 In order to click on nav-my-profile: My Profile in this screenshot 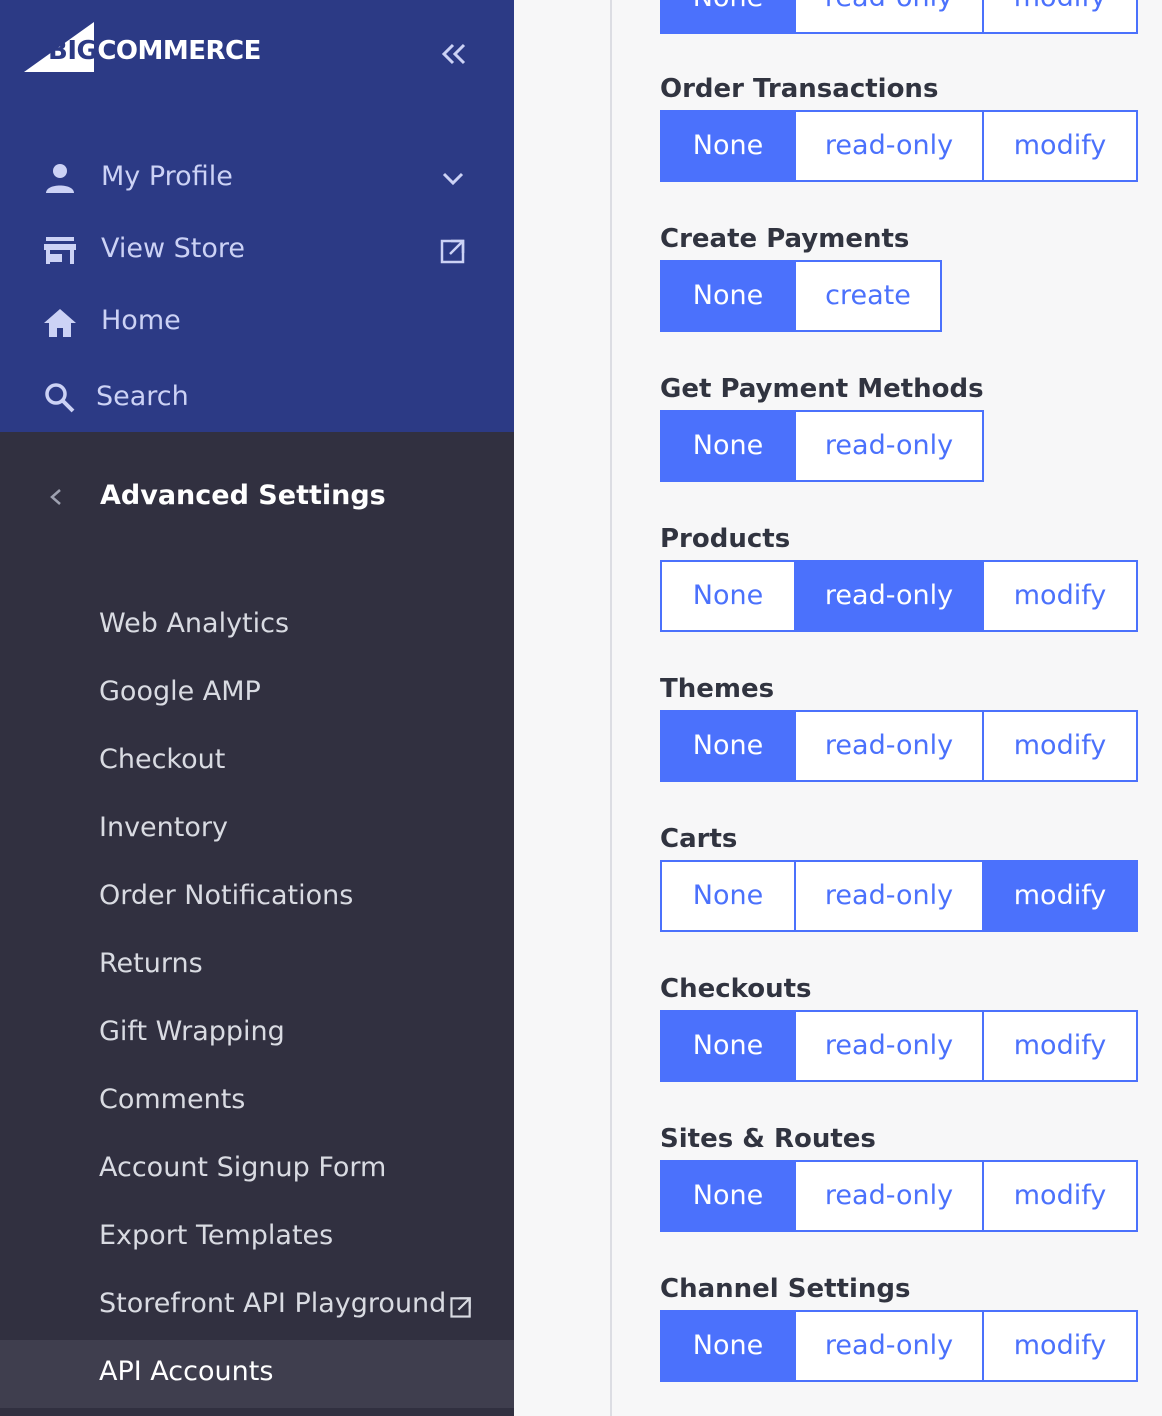, I will do `click(257, 178)`.